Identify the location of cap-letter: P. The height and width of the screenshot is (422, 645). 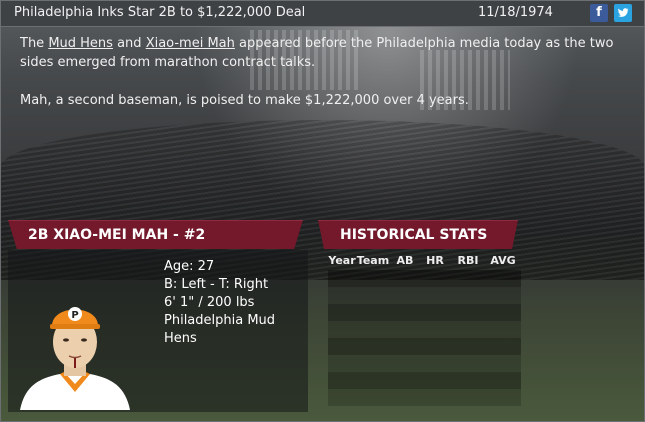
(74, 315).